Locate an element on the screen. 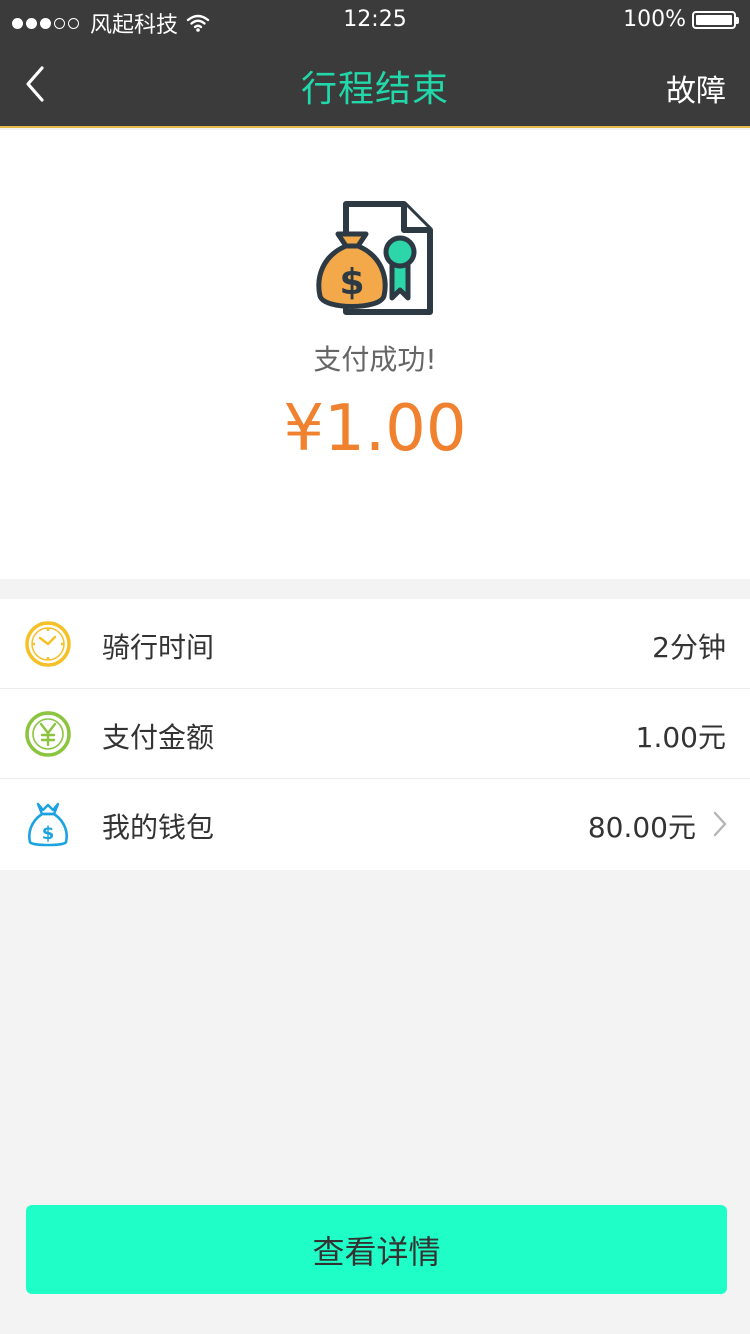 The height and width of the screenshot is (1334, 750). yuan-coin-icon is located at coordinates (48, 734).